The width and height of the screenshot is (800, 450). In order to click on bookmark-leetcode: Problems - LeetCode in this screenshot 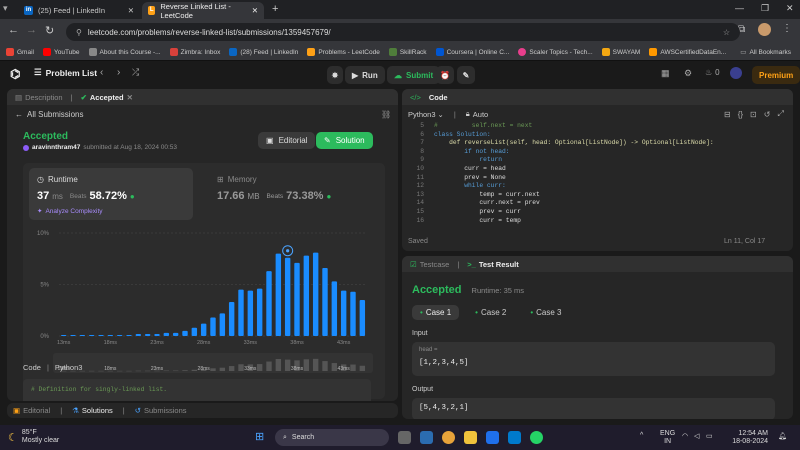, I will do `click(343, 52)`.